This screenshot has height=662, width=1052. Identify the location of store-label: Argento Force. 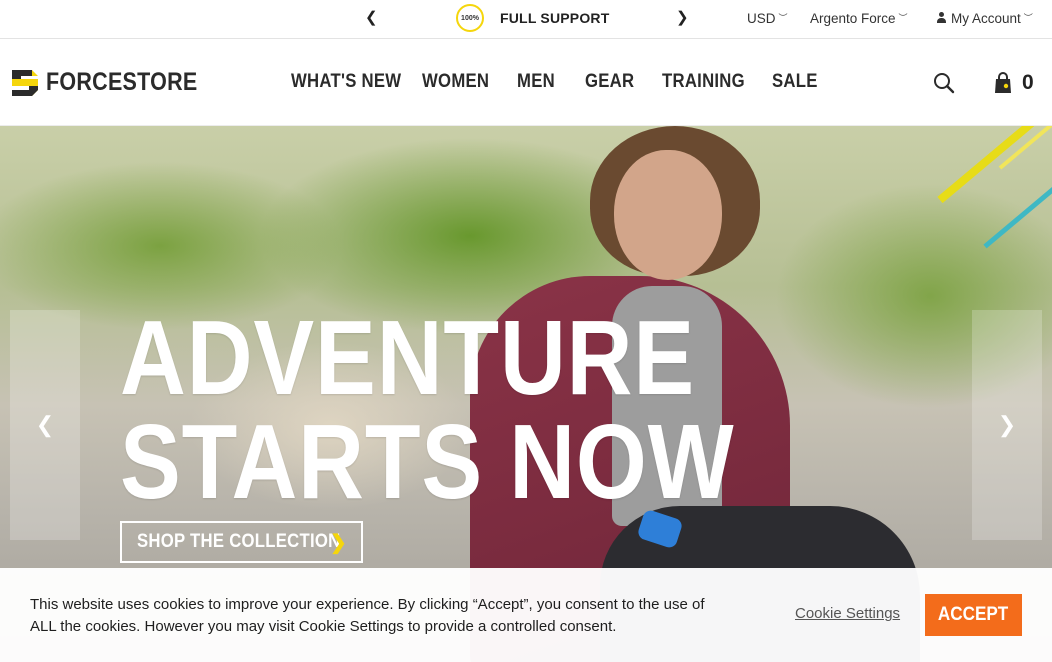
(853, 18).